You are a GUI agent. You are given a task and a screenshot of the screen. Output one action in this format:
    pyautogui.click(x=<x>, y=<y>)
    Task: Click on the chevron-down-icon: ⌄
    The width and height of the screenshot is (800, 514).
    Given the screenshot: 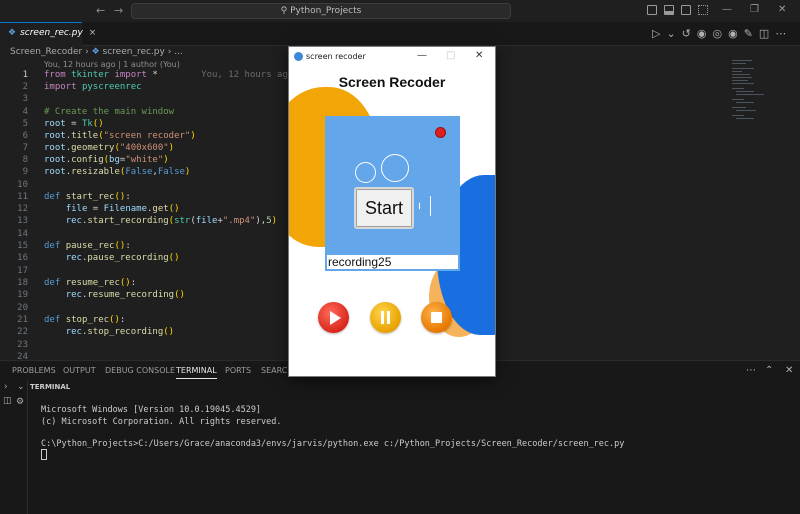 What is the action you would take?
    pyautogui.click(x=21, y=387)
    